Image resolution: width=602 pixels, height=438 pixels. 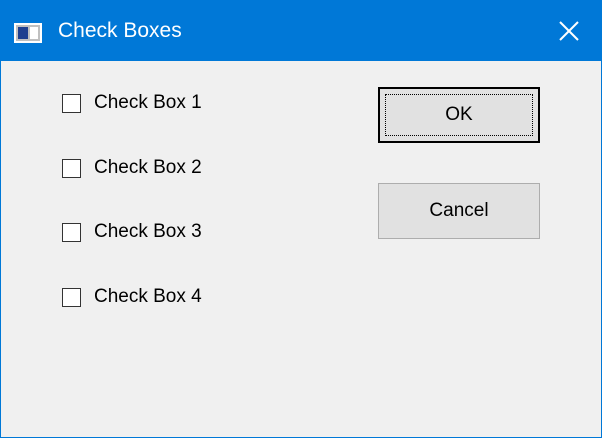 What do you see at coordinates (120, 30) in the screenshot?
I see `window-title: Check Boxes` at bounding box center [120, 30].